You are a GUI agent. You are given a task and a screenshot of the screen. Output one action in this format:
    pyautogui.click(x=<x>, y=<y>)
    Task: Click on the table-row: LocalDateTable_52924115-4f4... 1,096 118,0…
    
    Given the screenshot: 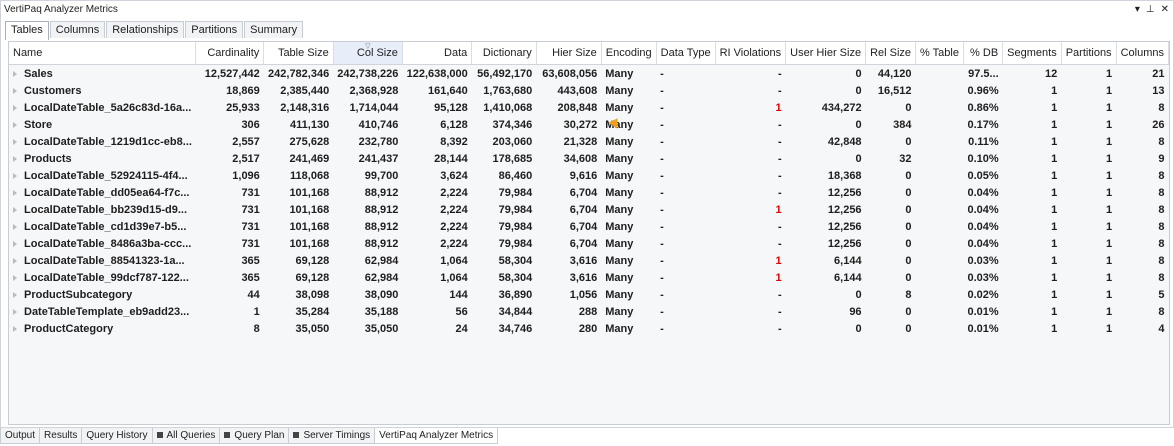 What is the action you would take?
    pyautogui.click(x=589, y=175)
    